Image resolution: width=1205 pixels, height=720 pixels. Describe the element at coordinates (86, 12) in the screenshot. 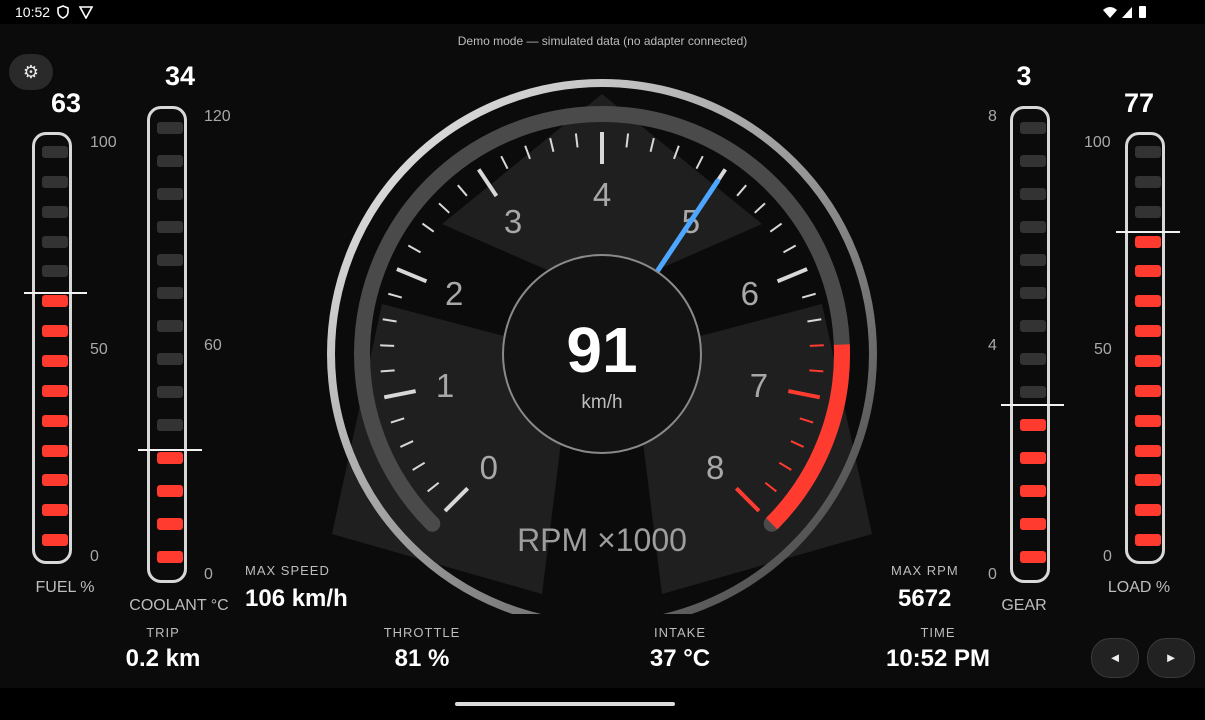

I see `vpn-icon` at that location.